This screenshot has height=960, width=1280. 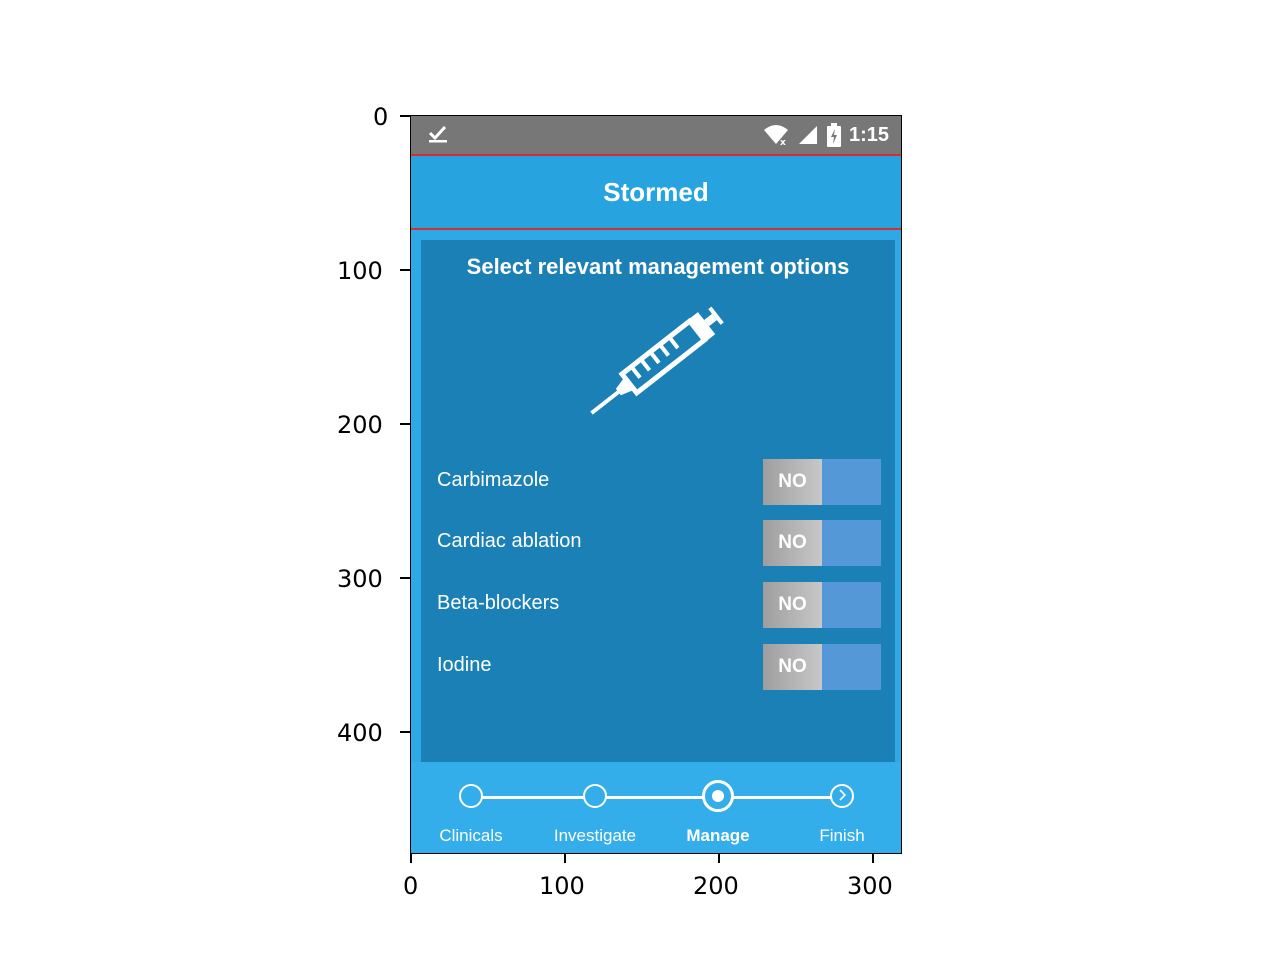 I want to click on wifi-icon: x, so click(x=776, y=135).